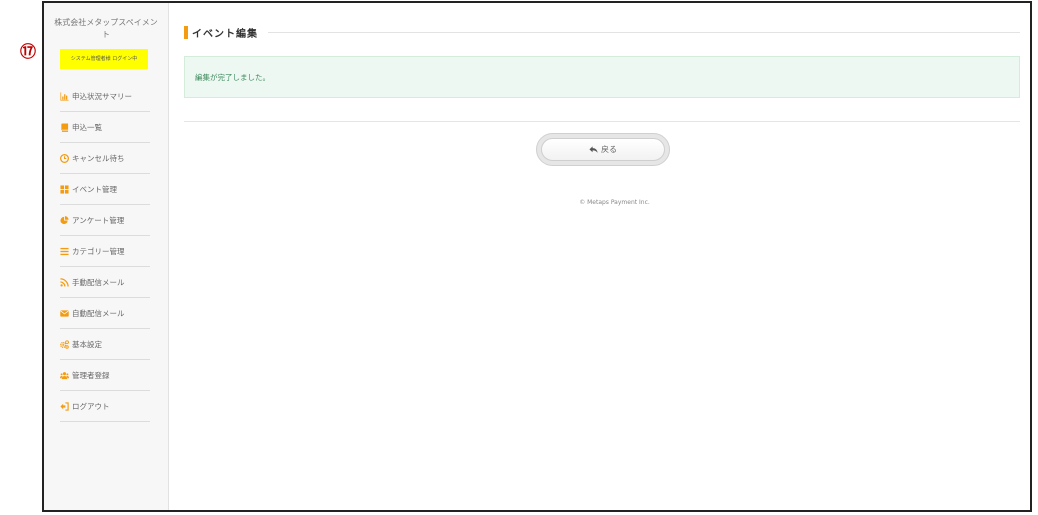 This screenshot has width=1038, height=515. What do you see at coordinates (602, 77) in the screenshot?
I see `success-alert: 編集が完了しました。` at bounding box center [602, 77].